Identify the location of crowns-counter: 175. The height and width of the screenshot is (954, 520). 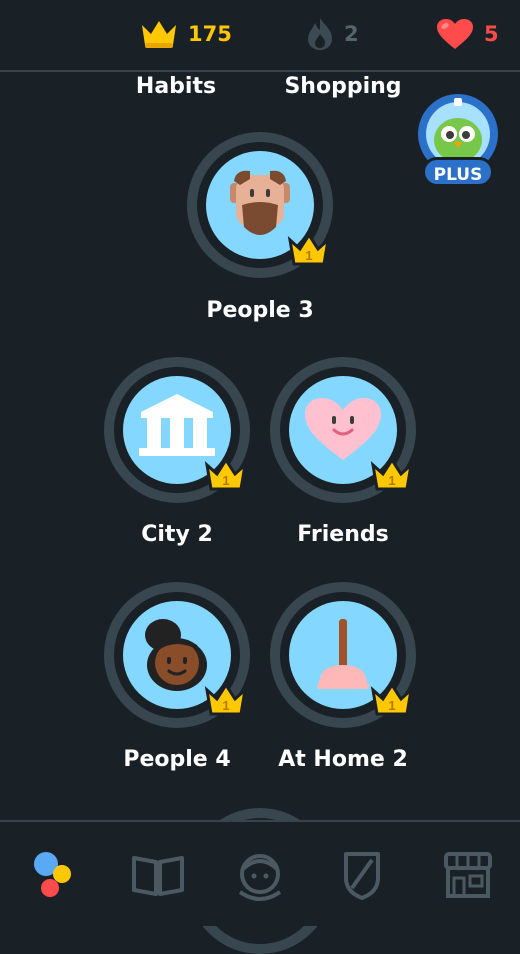
(186, 34).